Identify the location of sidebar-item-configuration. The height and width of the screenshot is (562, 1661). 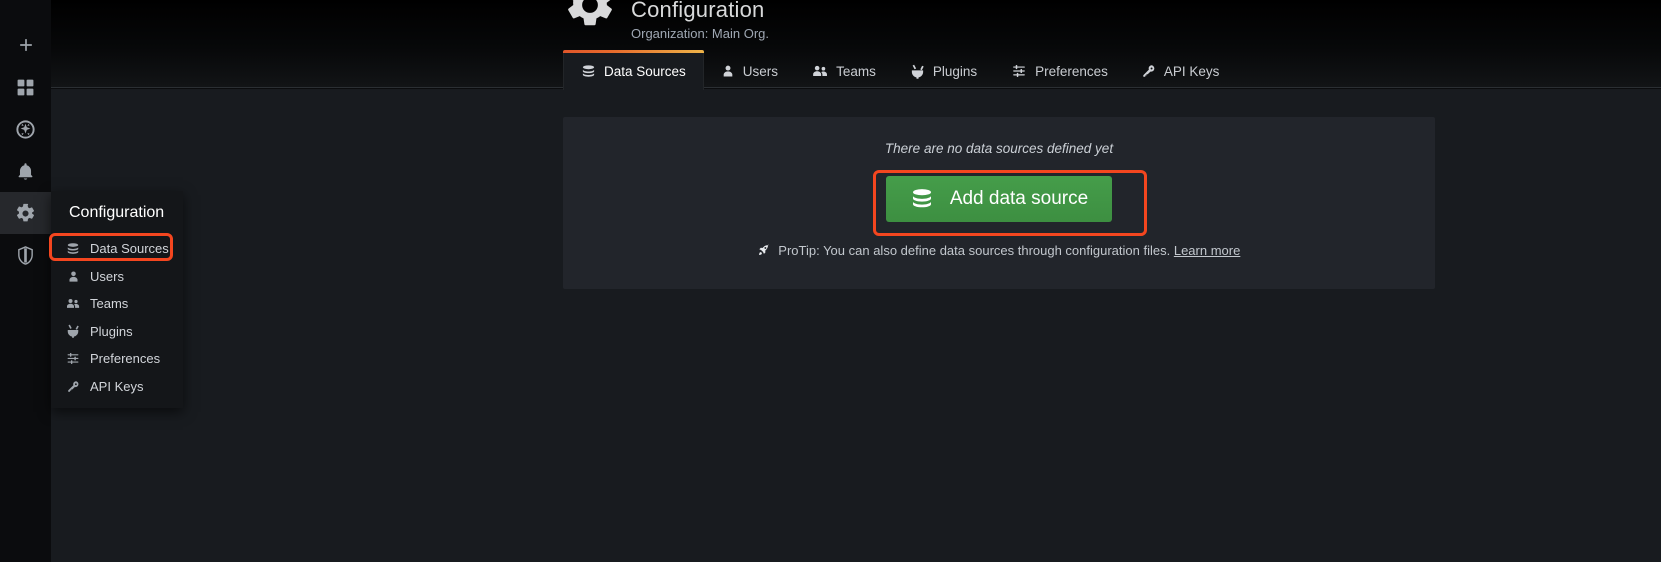
(25, 213).